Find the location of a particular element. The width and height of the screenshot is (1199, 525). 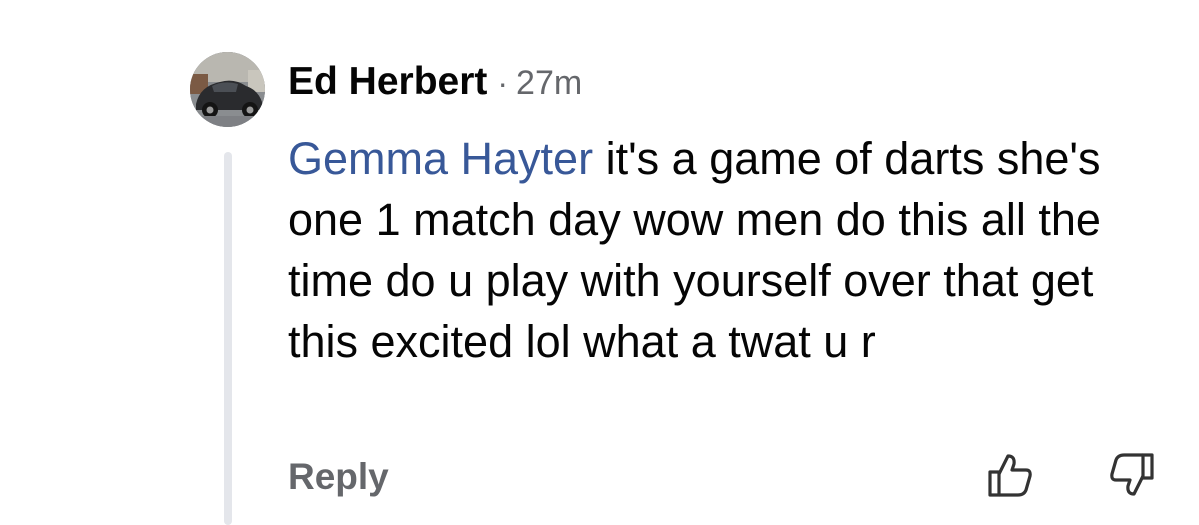

thumbs-down-icon is located at coordinates (1132, 477).